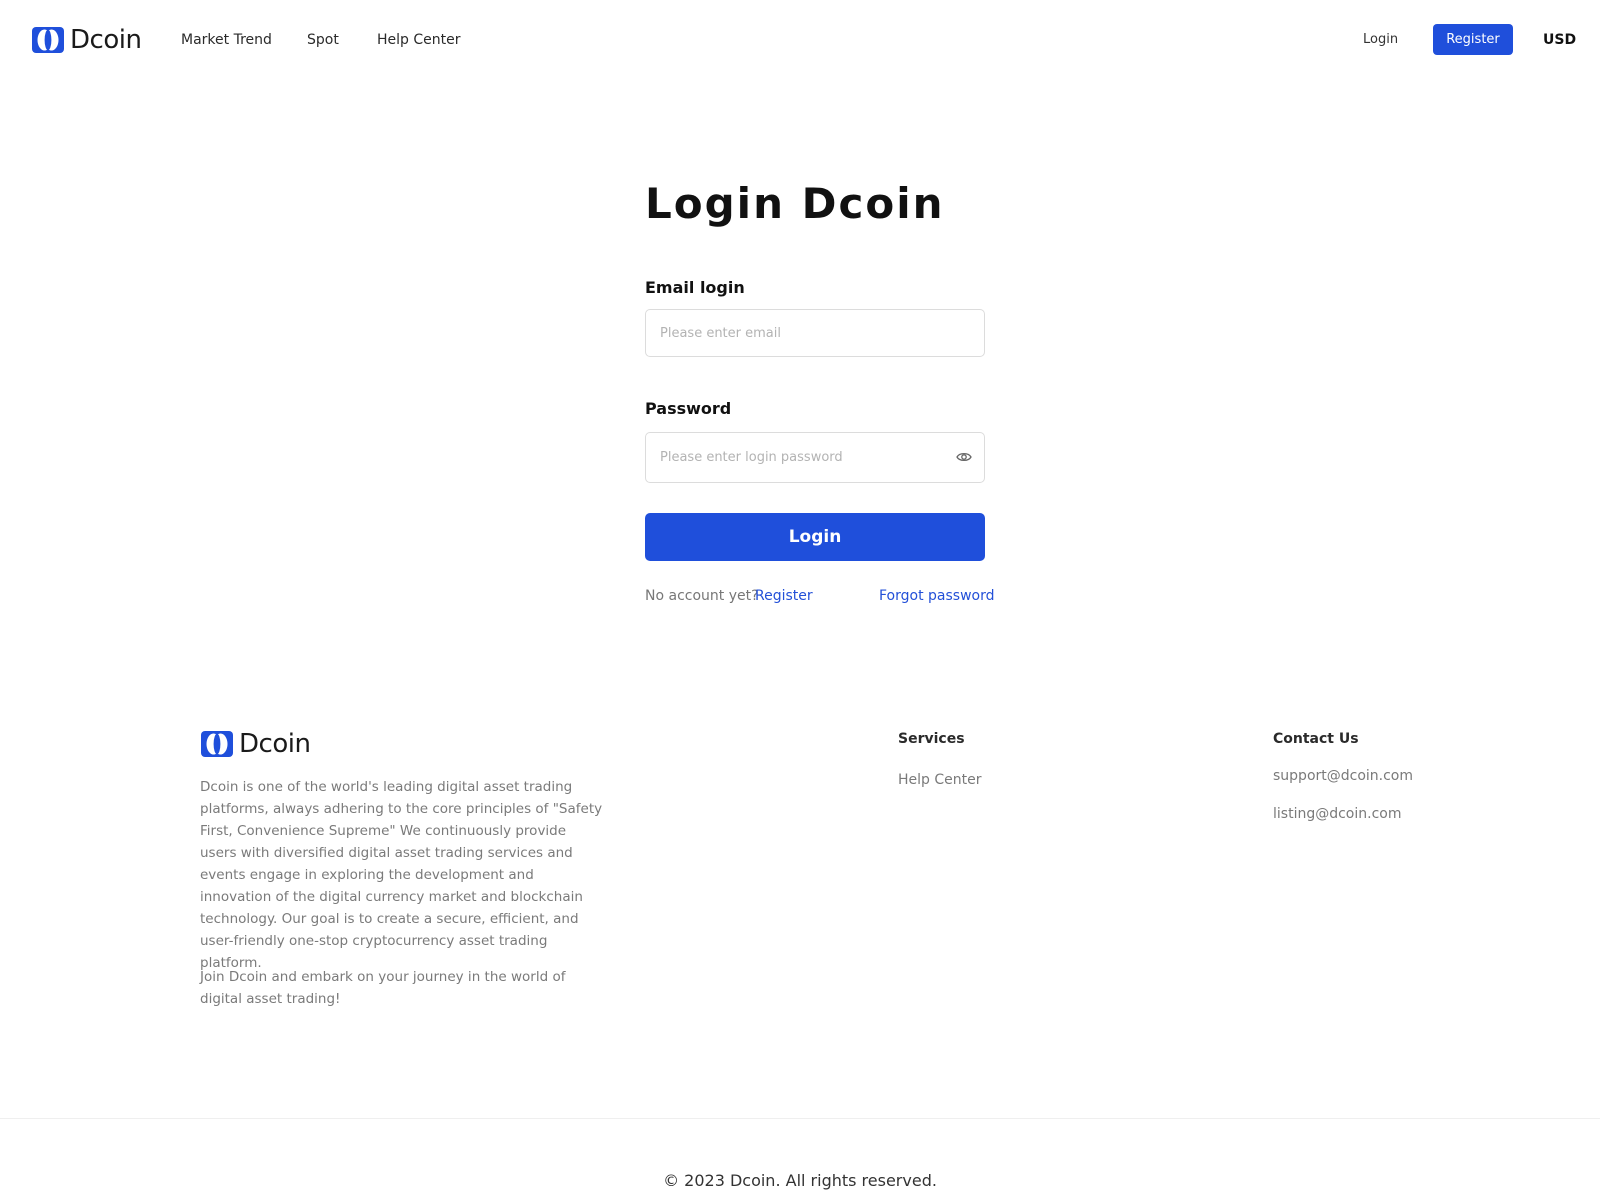 The width and height of the screenshot is (1600, 1200). Describe the element at coordinates (226, 40) in the screenshot. I see `nav-market-trend: Market Trend` at that location.